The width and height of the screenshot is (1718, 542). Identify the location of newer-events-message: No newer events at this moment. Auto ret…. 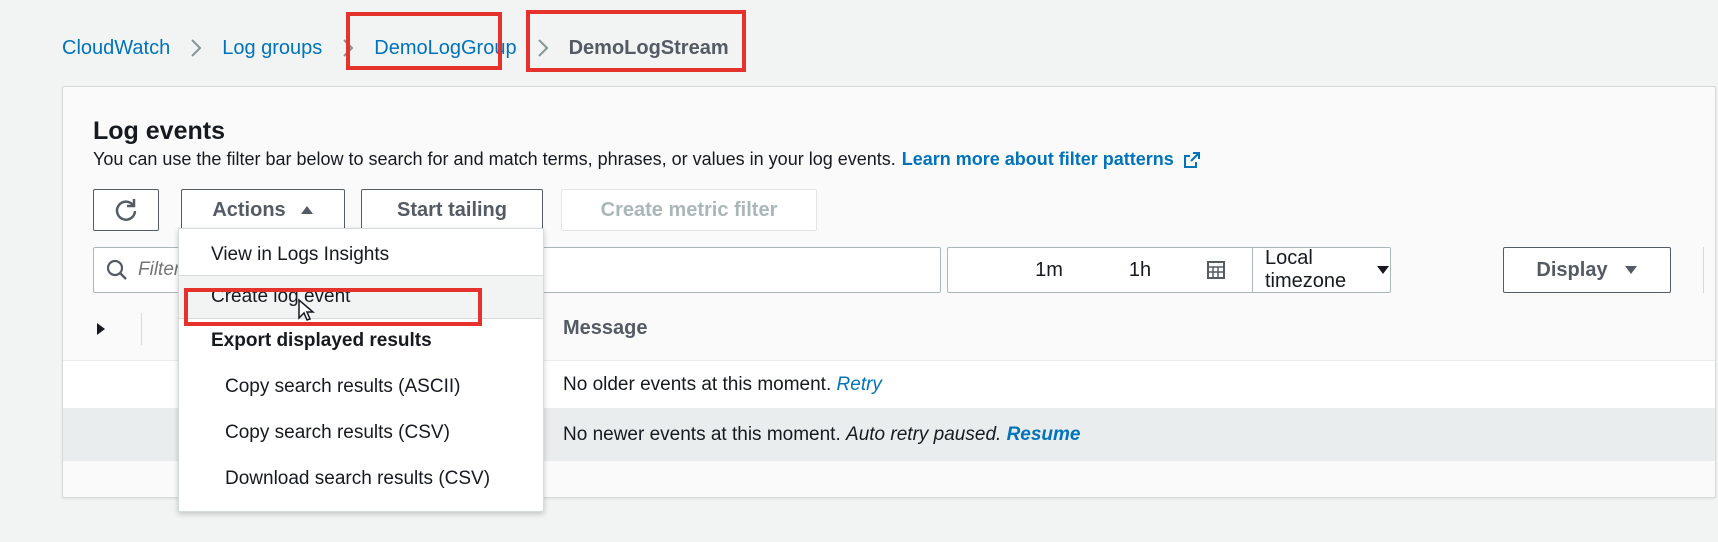
(822, 435).